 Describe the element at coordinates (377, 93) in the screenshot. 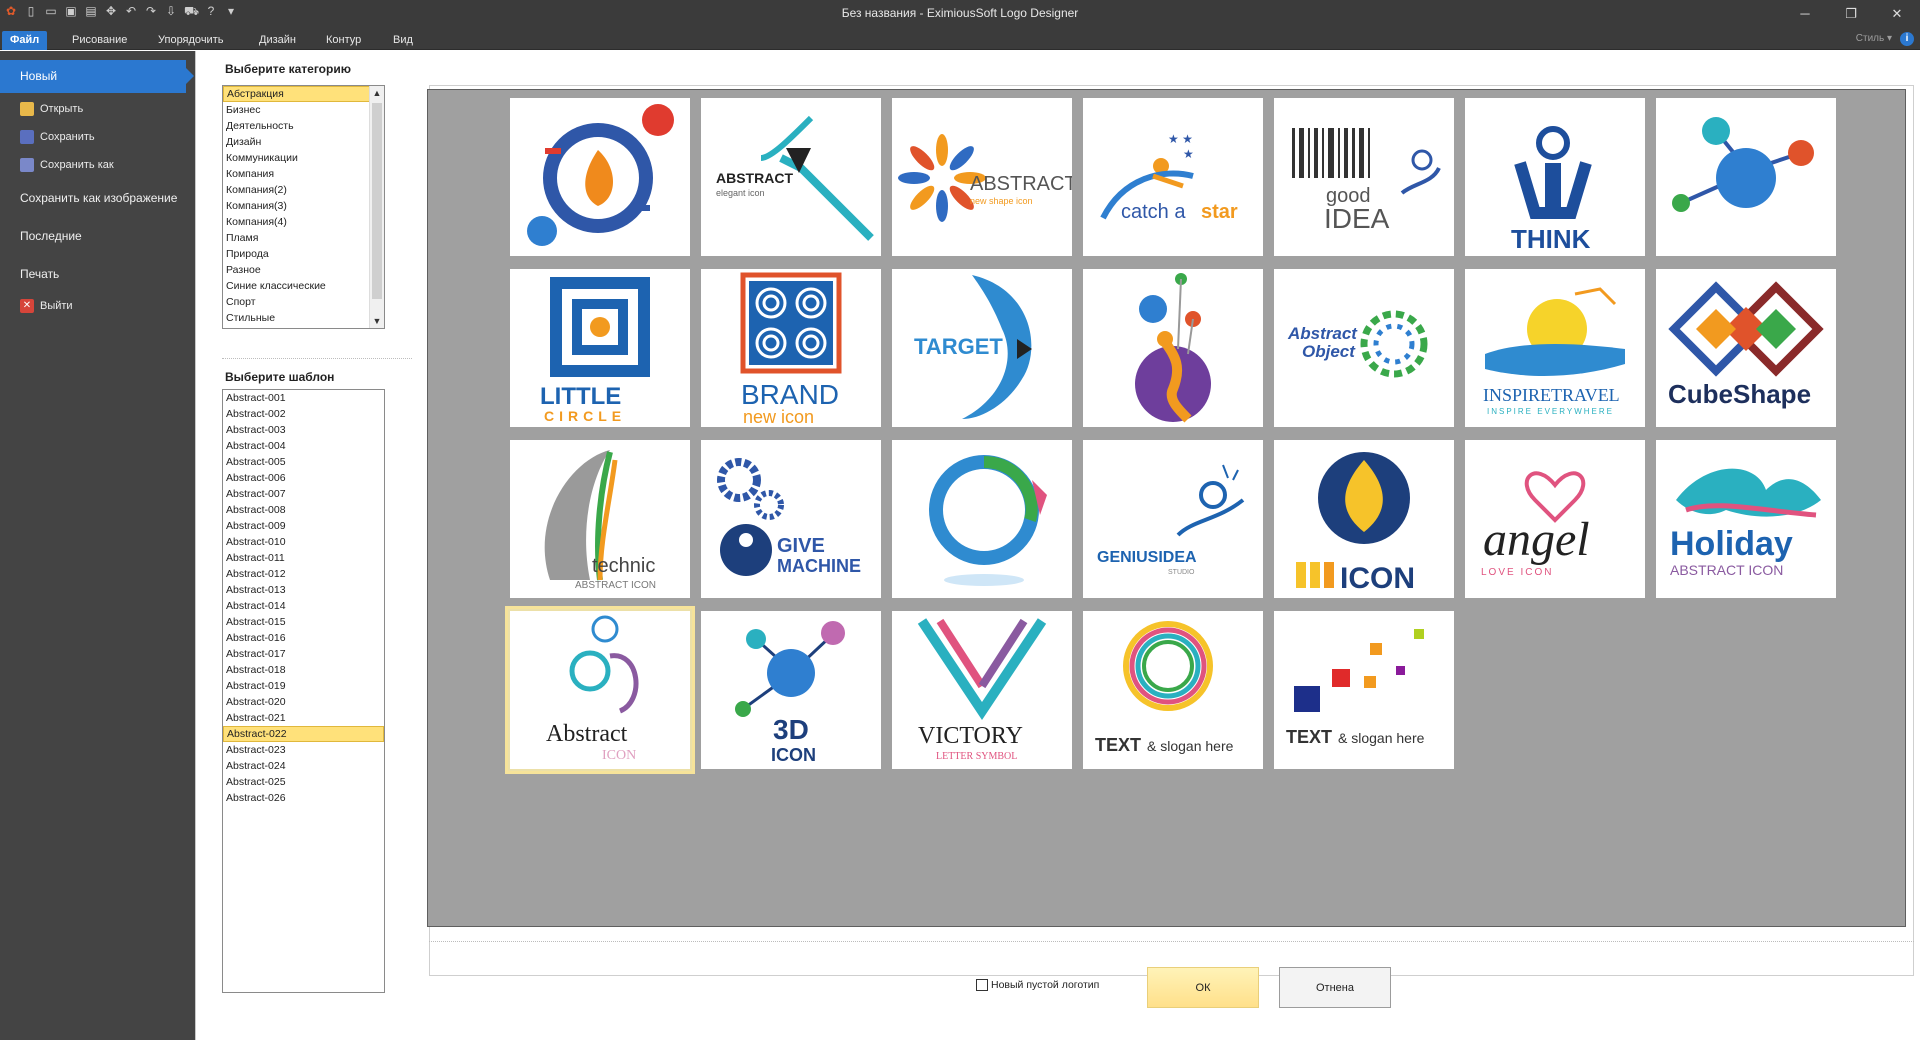

I see `scroll-up-icon: ▲` at that location.